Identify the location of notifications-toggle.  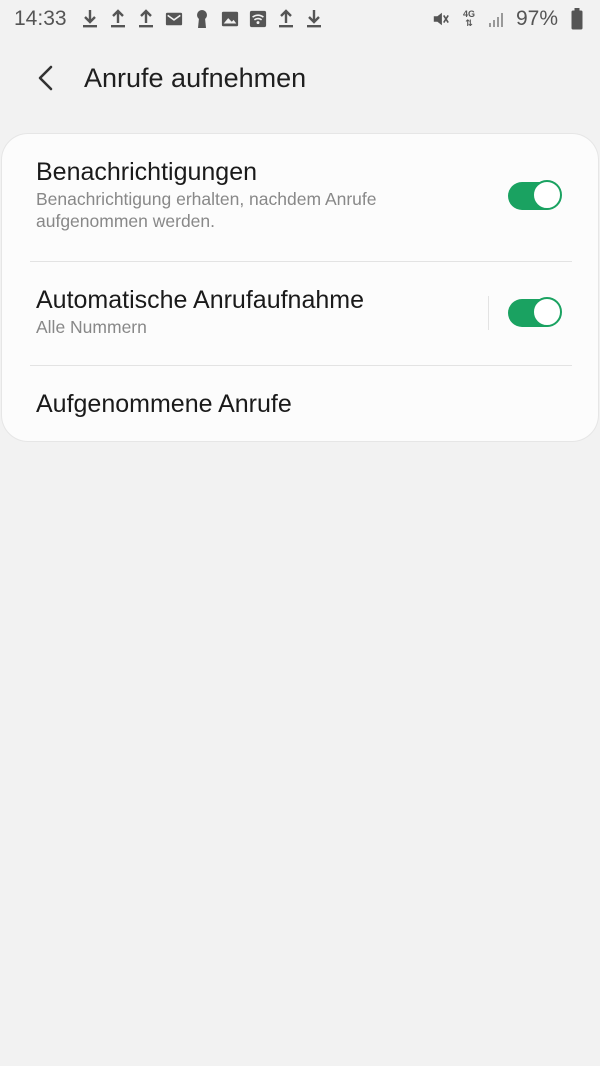
(535, 195).